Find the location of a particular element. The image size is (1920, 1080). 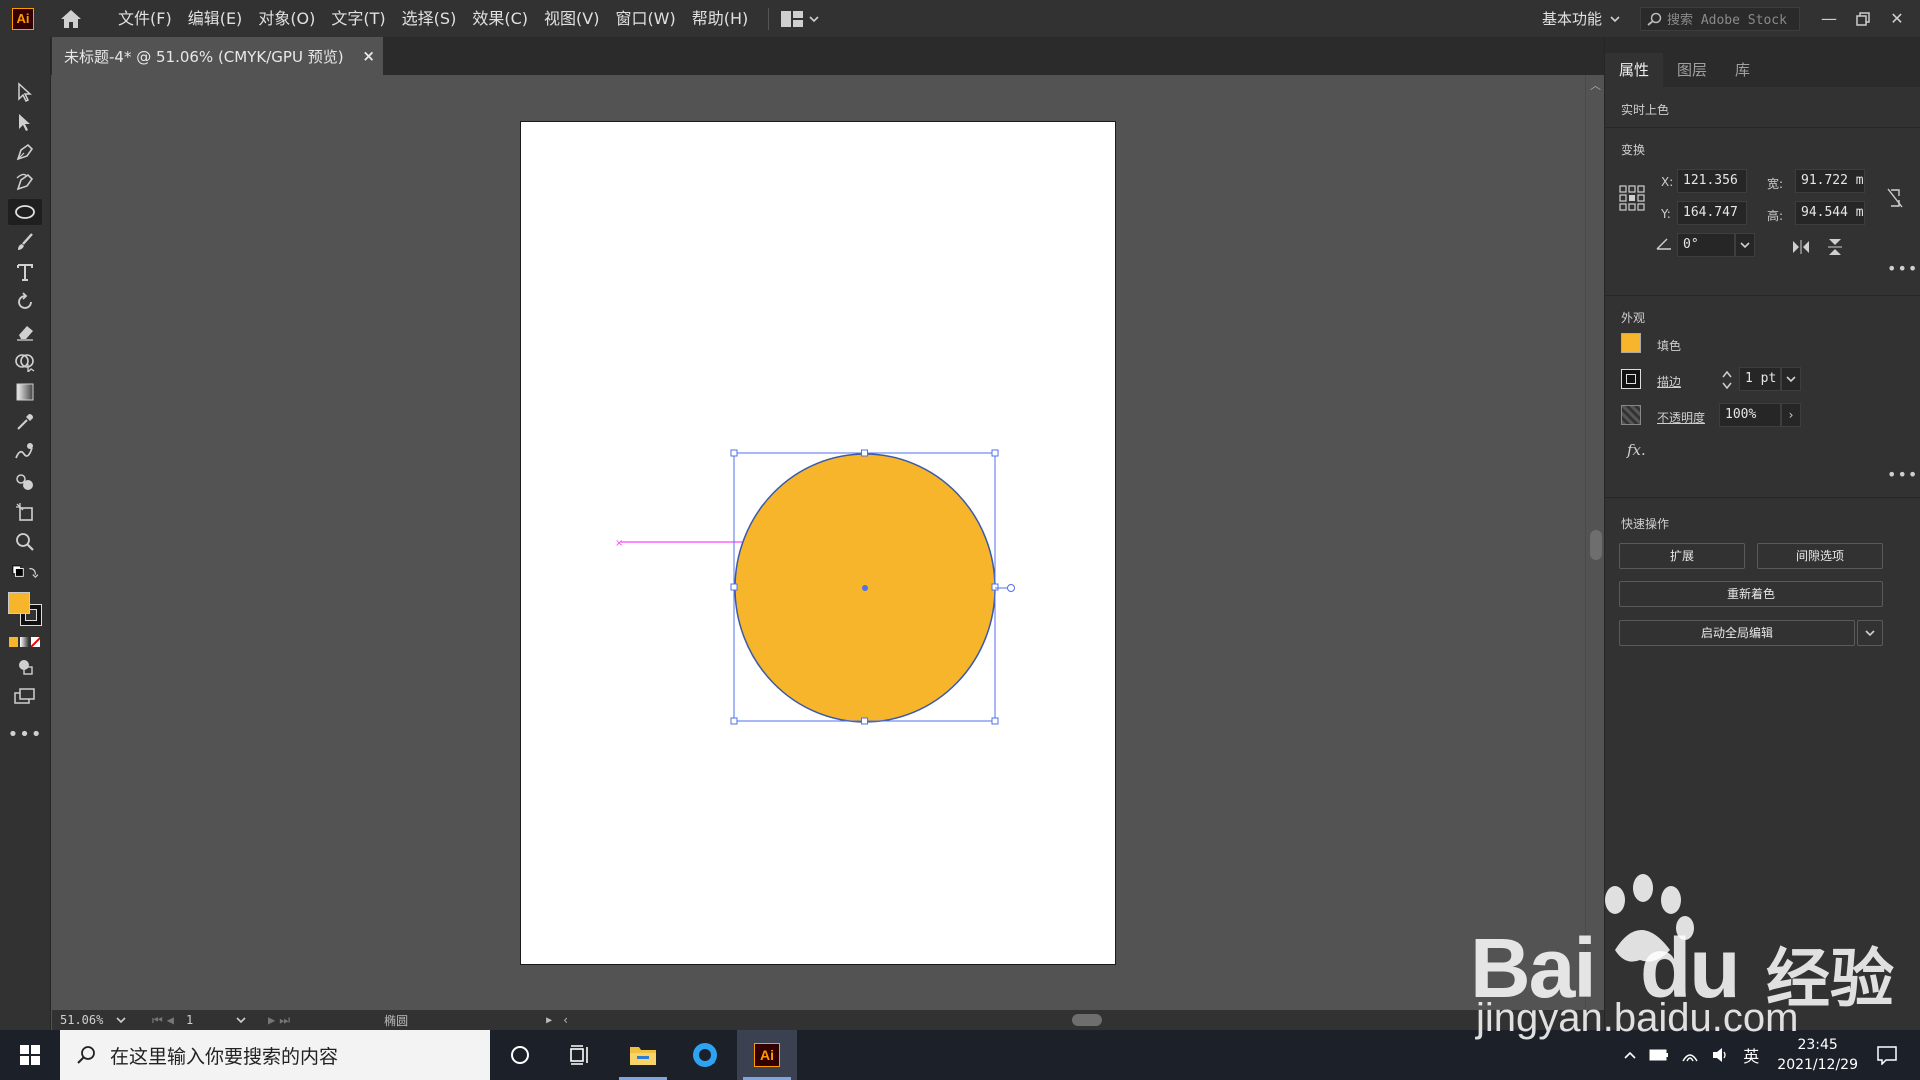

height-label: 高: is located at coordinates (1775, 216).